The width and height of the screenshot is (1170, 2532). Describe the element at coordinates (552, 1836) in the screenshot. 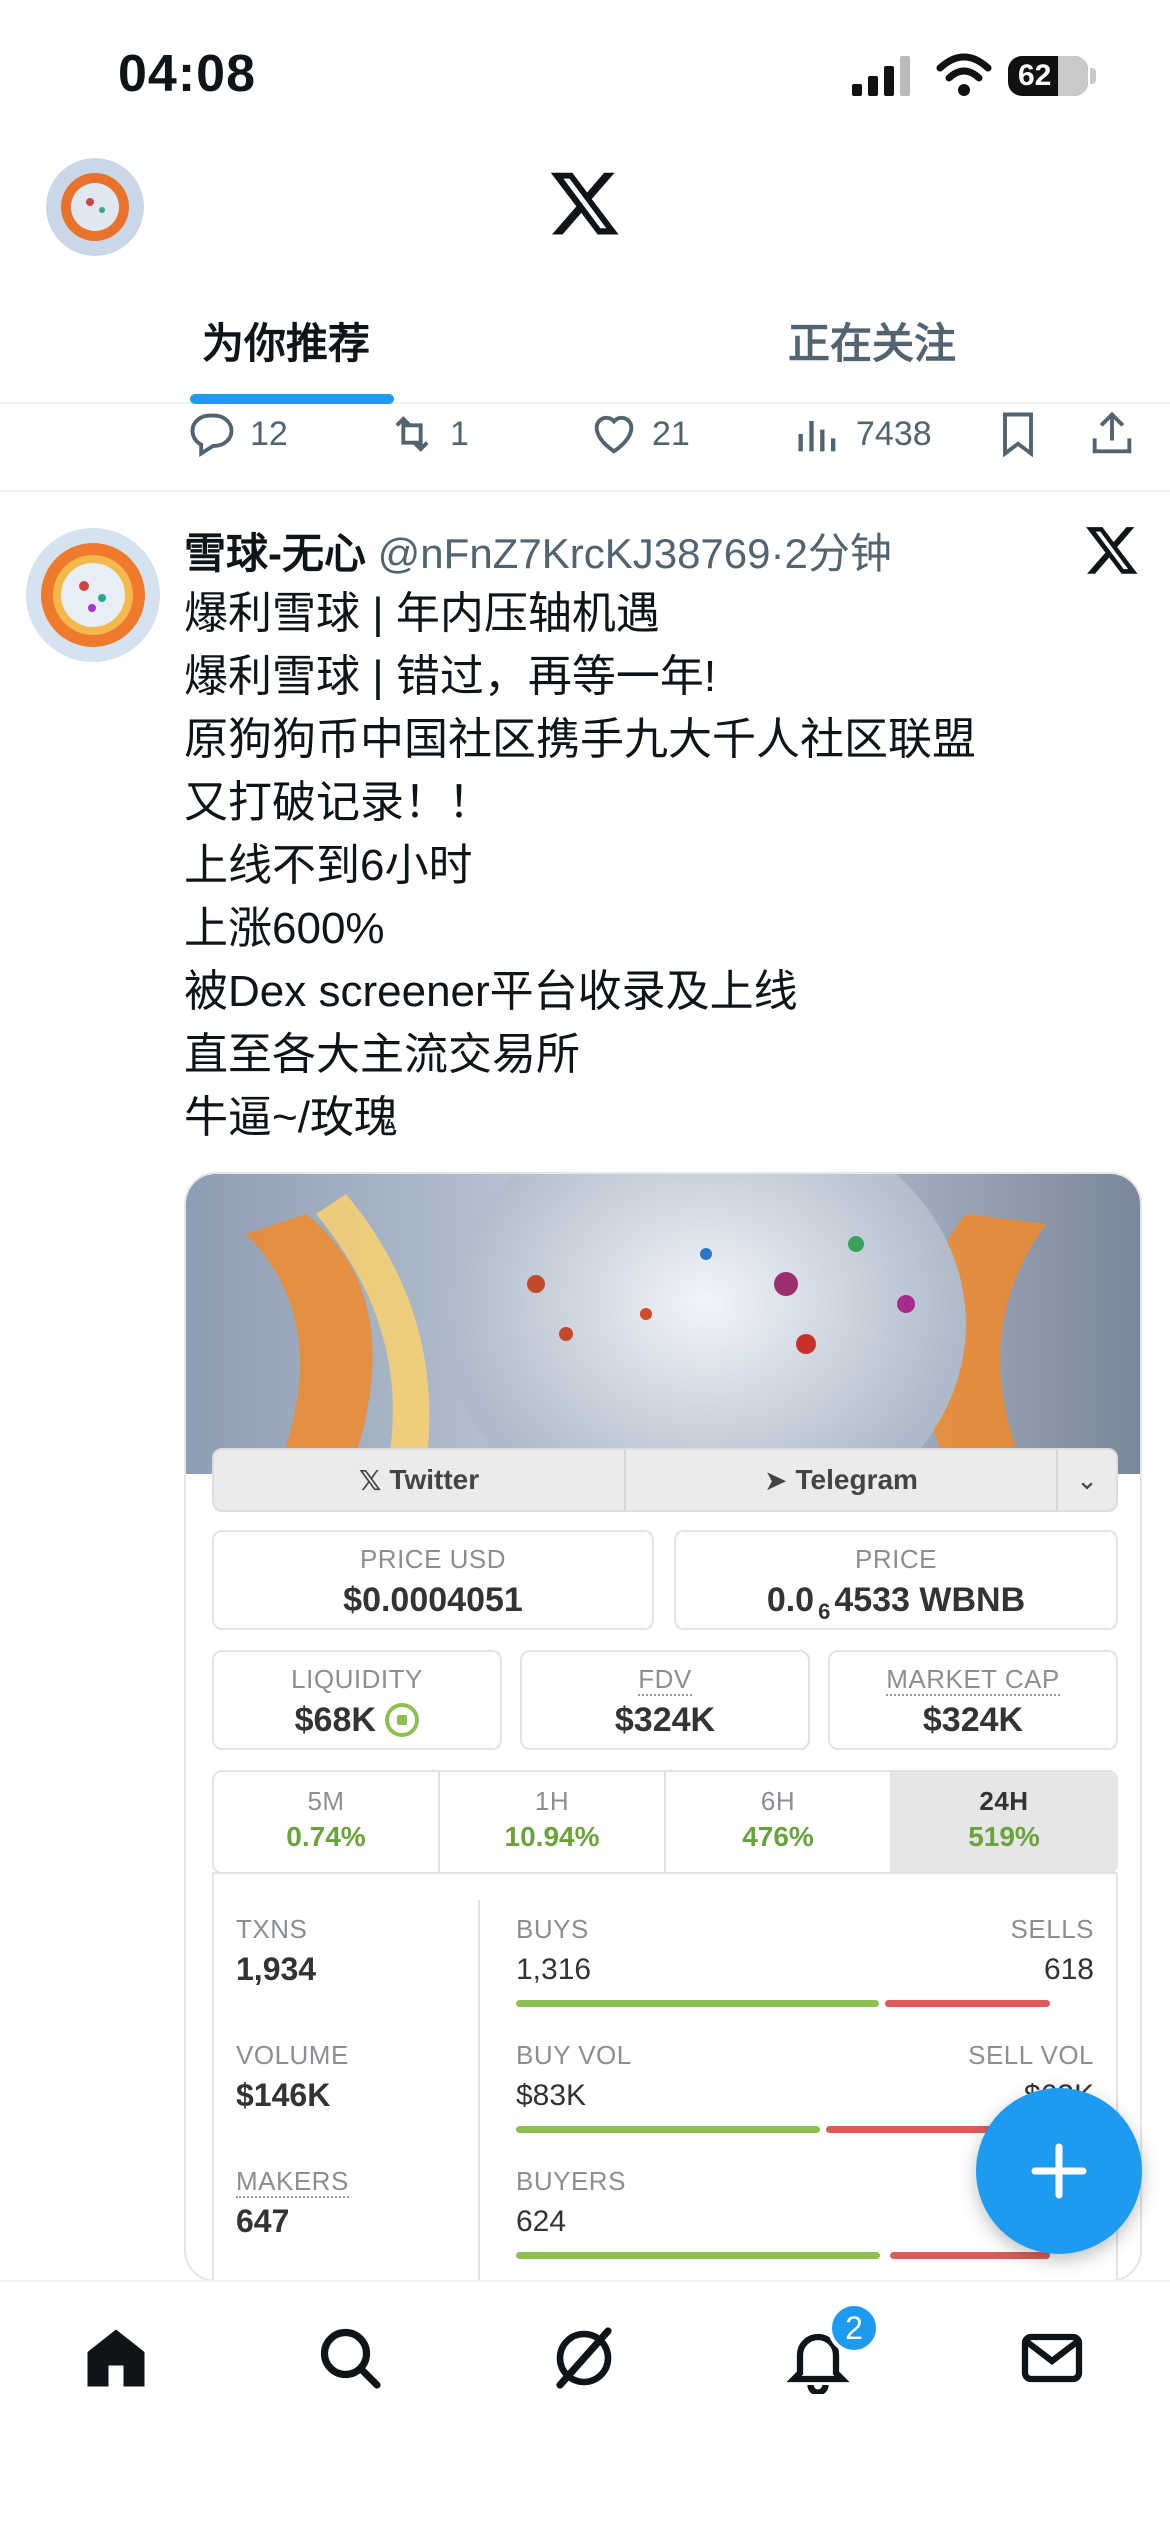

I see `period-change: 10.94%` at that location.